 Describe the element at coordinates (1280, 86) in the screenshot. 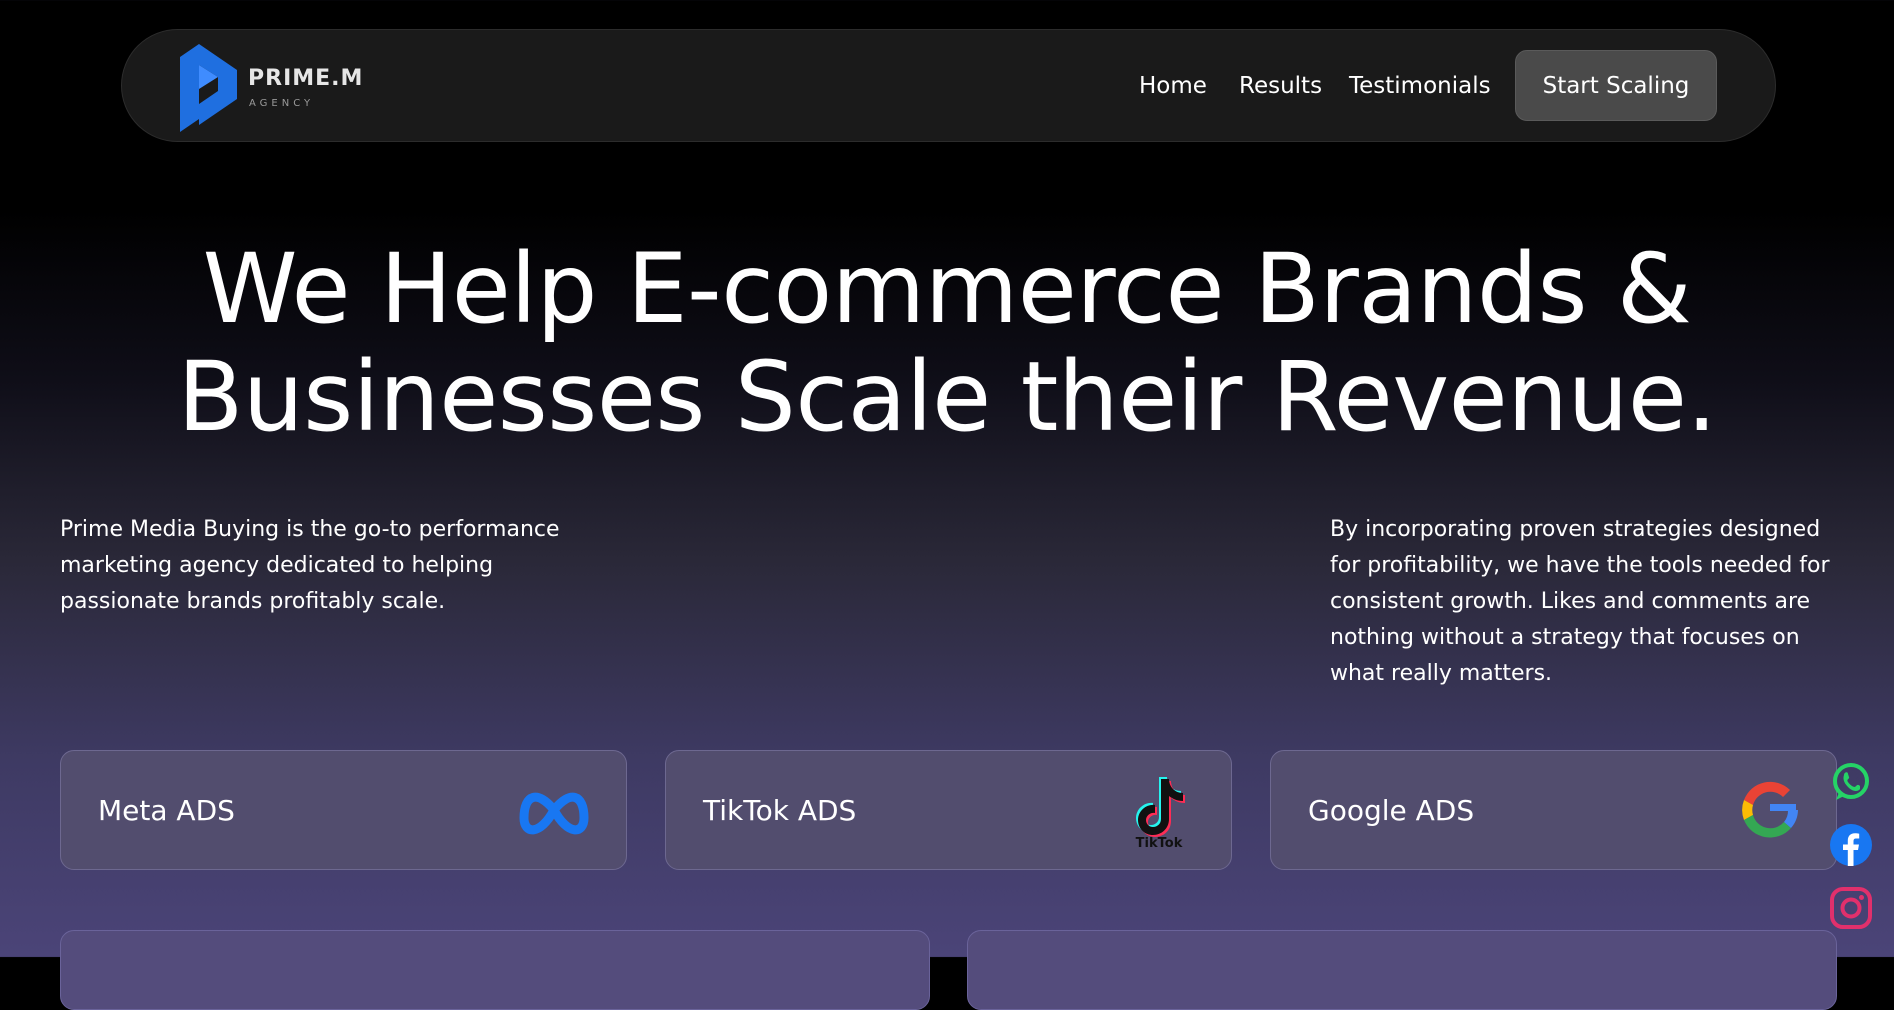

I see `nav-link-results: Results` at that location.